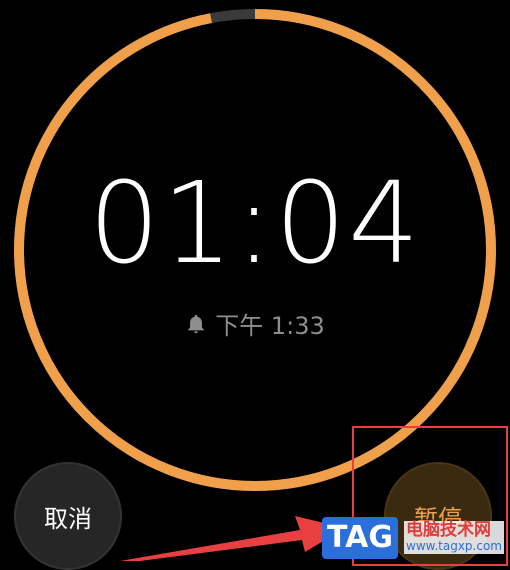 The width and height of the screenshot is (510, 570). I want to click on bell-icon, so click(196, 323).